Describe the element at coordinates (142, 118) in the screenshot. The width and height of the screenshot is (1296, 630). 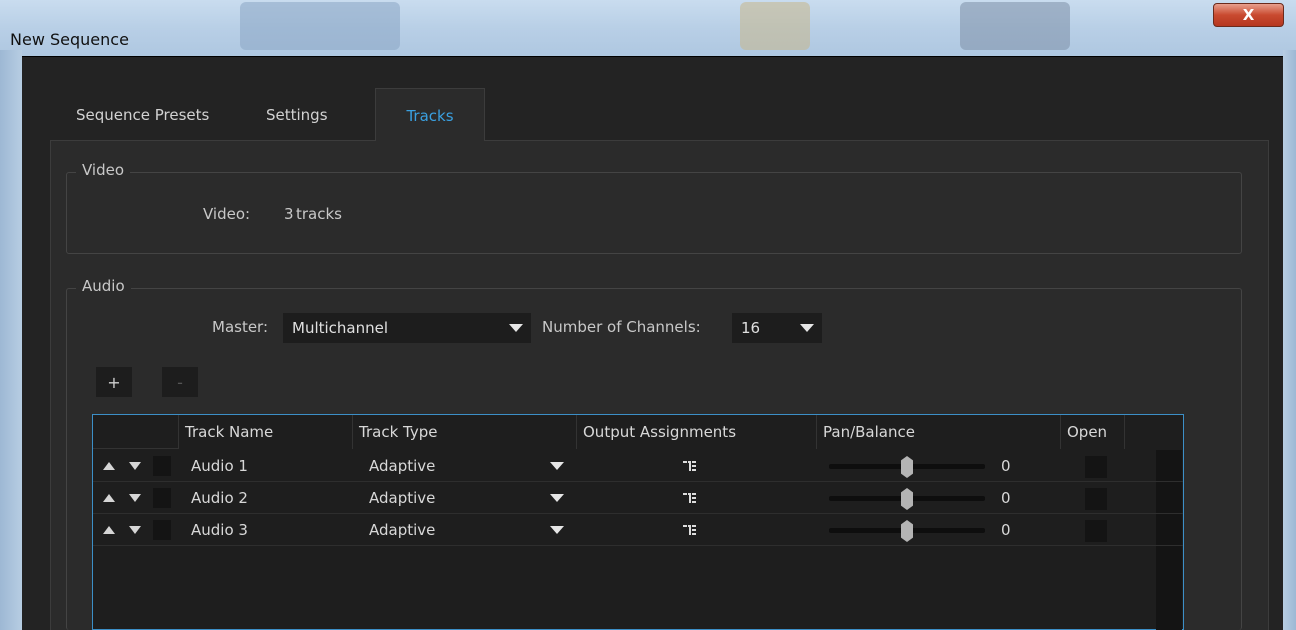
I see `tab-sequence-presets: Sequence Presets` at that location.